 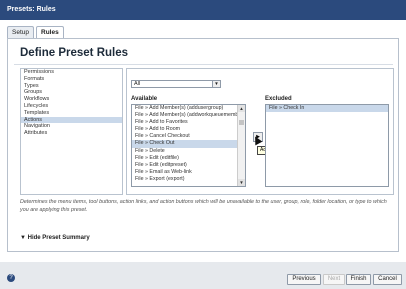 What do you see at coordinates (188, 158) in the screenshot?
I see `list-item: File » Edit (editfile)` at bounding box center [188, 158].